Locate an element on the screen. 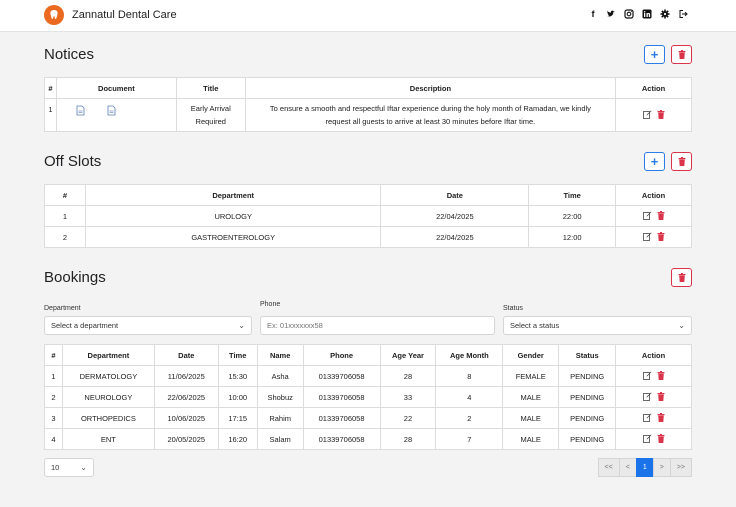 This screenshot has width=736, height=507. page-1-button: 1 is located at coordinates (644, 467).